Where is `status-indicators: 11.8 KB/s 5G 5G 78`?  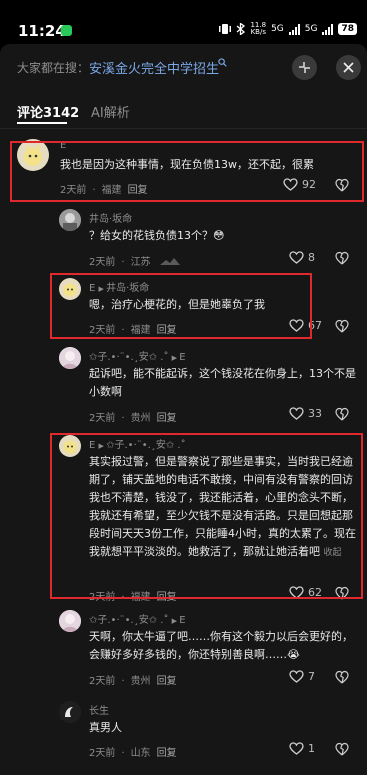
status-indicators: 11.8 KB/s 5G 5G 78 is located at coordinates (288, 29).